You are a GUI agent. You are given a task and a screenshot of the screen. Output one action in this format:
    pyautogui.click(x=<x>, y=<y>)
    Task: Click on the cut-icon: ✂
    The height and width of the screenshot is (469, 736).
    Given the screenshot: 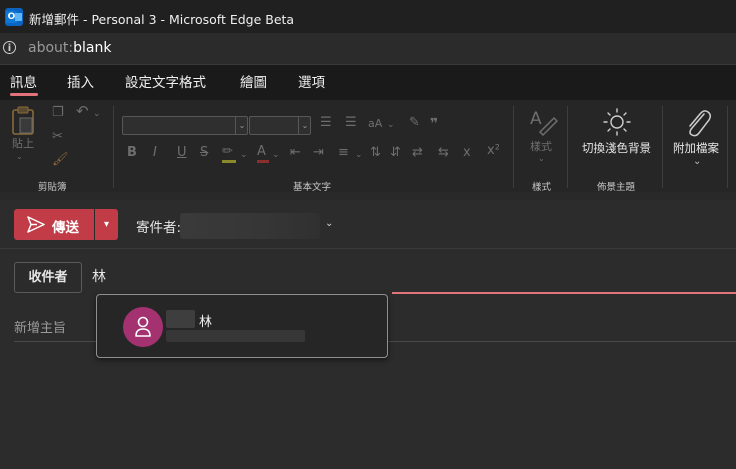 What is the action you would take?
    pyautogui.click(x=57, y=137)
    